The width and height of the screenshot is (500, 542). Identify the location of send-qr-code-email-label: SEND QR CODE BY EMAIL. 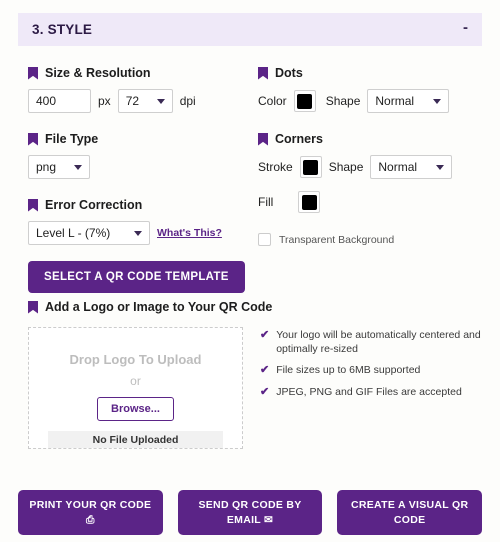
(250, 512).